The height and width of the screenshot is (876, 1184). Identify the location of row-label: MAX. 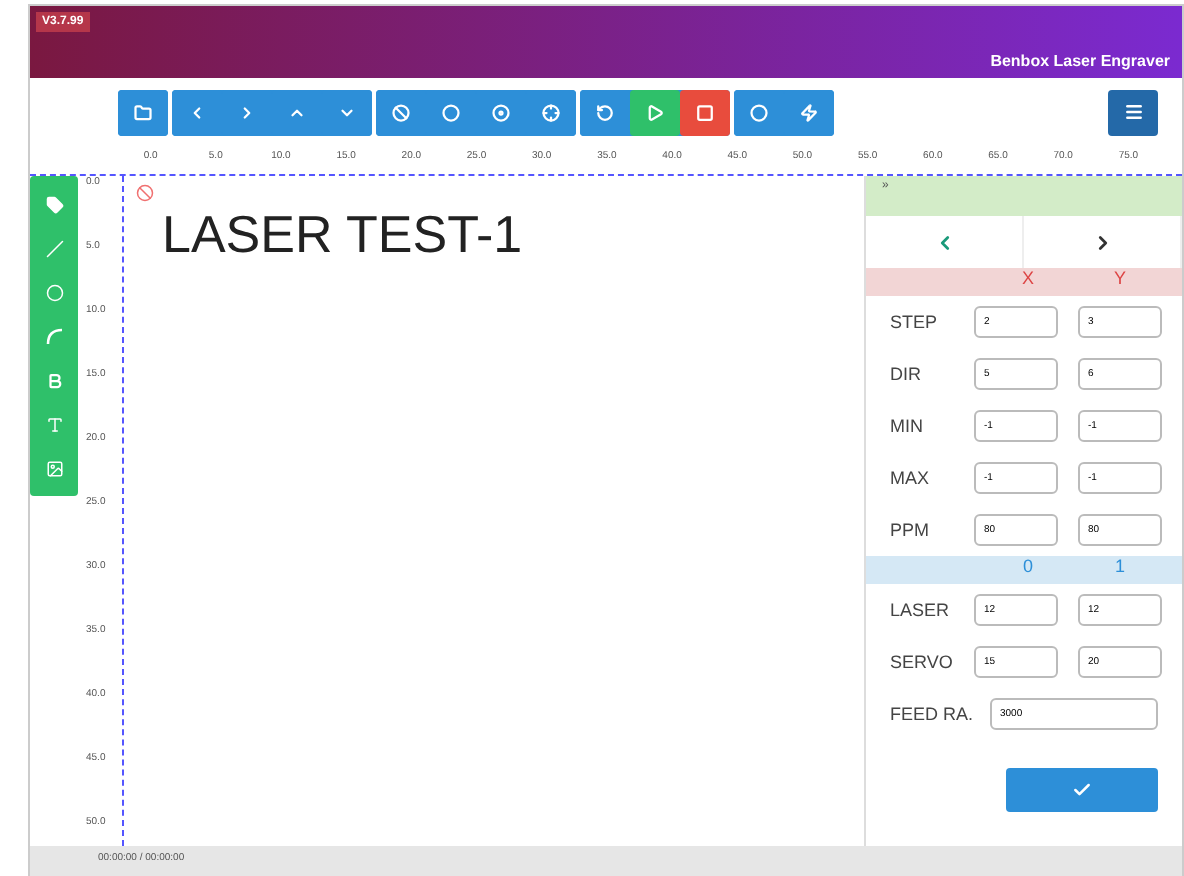
(911, 478).